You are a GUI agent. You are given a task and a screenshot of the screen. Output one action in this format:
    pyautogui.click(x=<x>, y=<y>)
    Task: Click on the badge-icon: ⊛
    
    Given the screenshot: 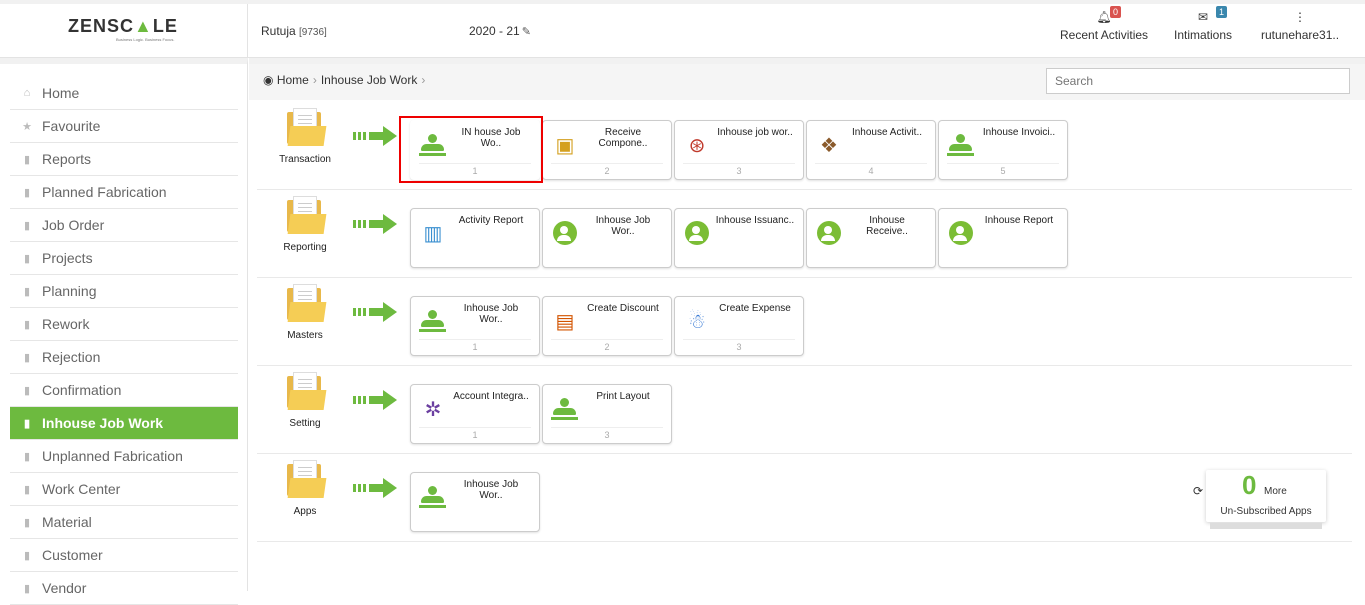 What is the action you would take?
    pyautogui.click(x=697, y=146)
    